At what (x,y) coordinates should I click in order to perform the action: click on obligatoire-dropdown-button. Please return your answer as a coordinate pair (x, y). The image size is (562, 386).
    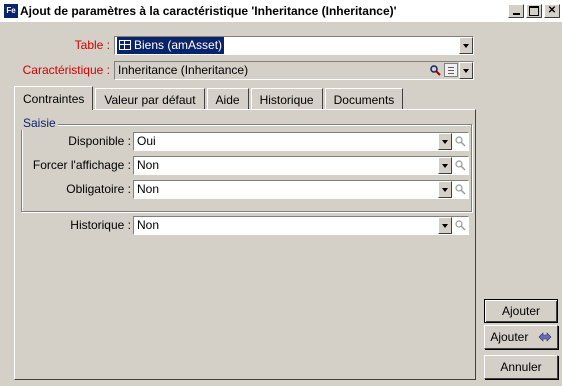
    Looking at the image, I should click on (445, 189).